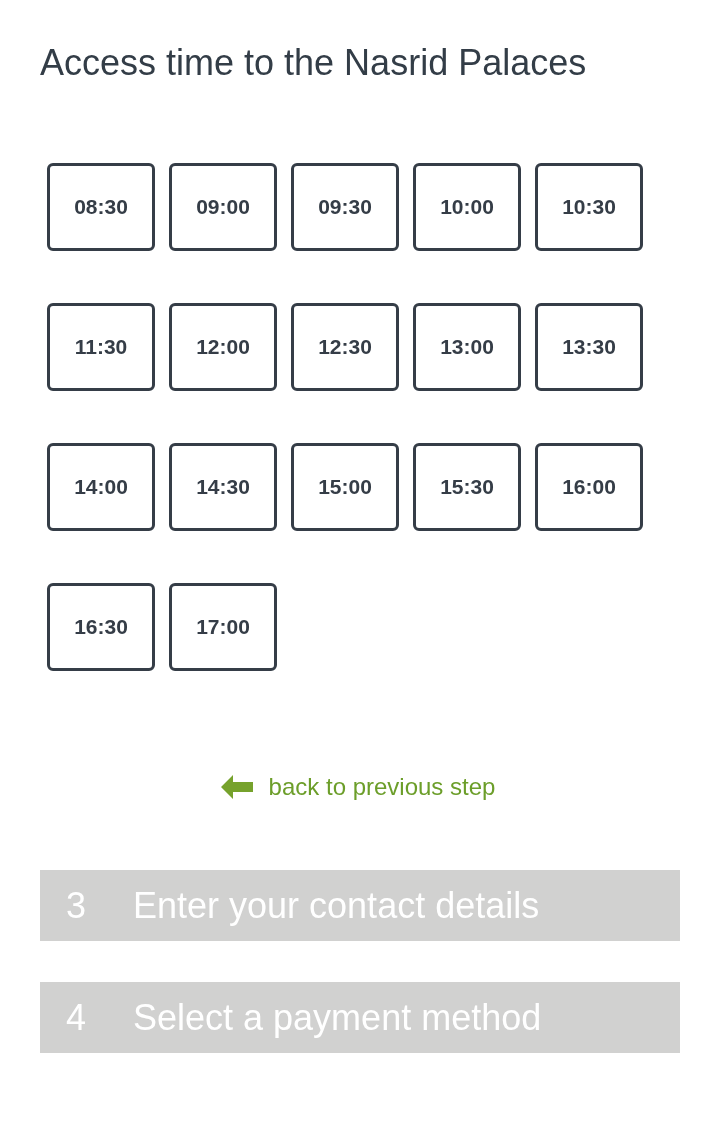 The height and width of the screenshot is (1145, 720). What do you see at coordinates (589, 347) in the screenshot?
I see `time-slot-button: 13:30` at bounding box center [589, 347].